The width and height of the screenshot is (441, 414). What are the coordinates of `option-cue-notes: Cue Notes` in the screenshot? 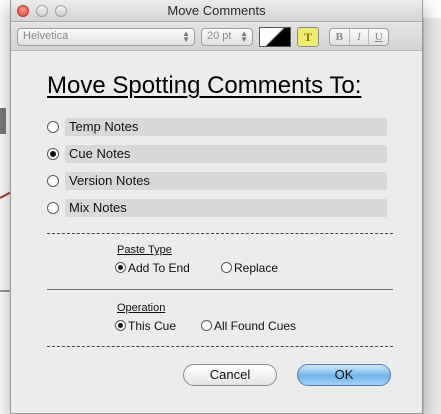 It's located at (217, 154).